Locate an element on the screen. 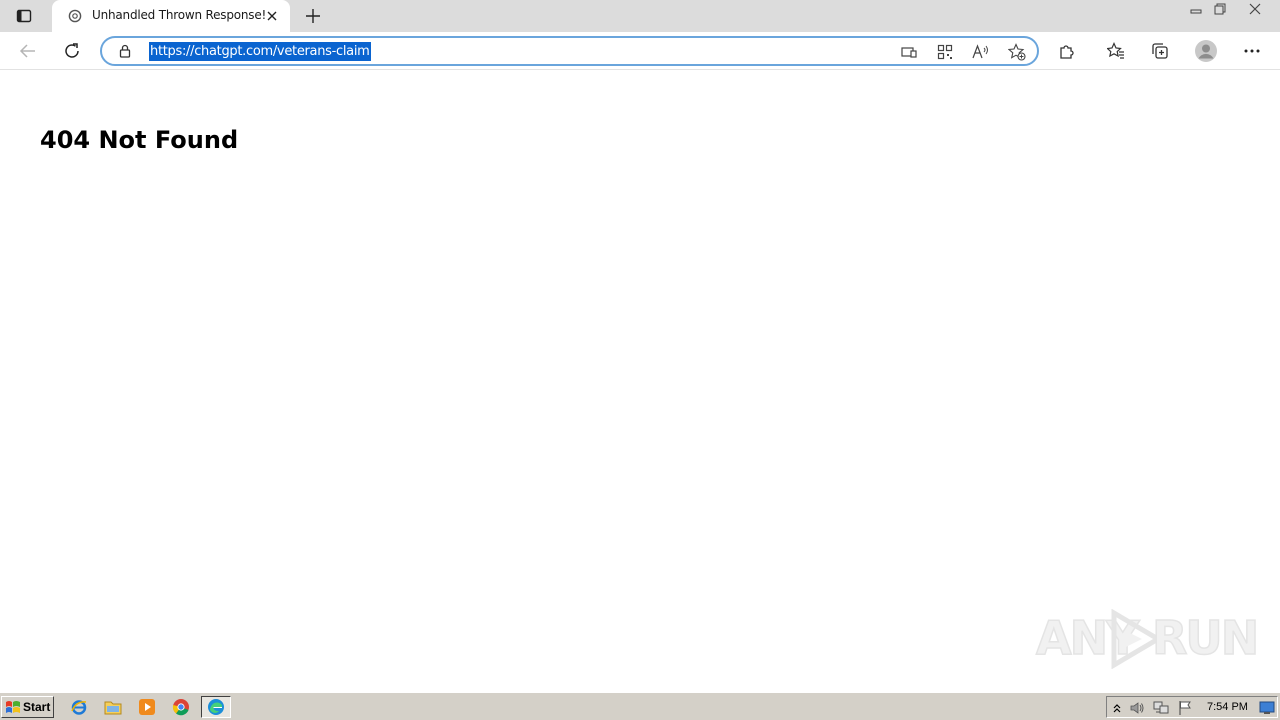  active-tab: Unhandled Thrown Response! is located at coordinates (171, 16).